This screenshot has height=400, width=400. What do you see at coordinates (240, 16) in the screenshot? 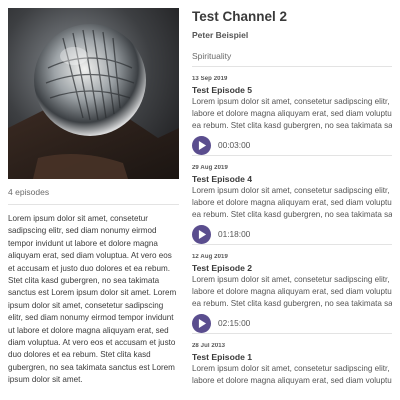
I see `channel-title: Test Channel 2` at bounding box center [240, 16].